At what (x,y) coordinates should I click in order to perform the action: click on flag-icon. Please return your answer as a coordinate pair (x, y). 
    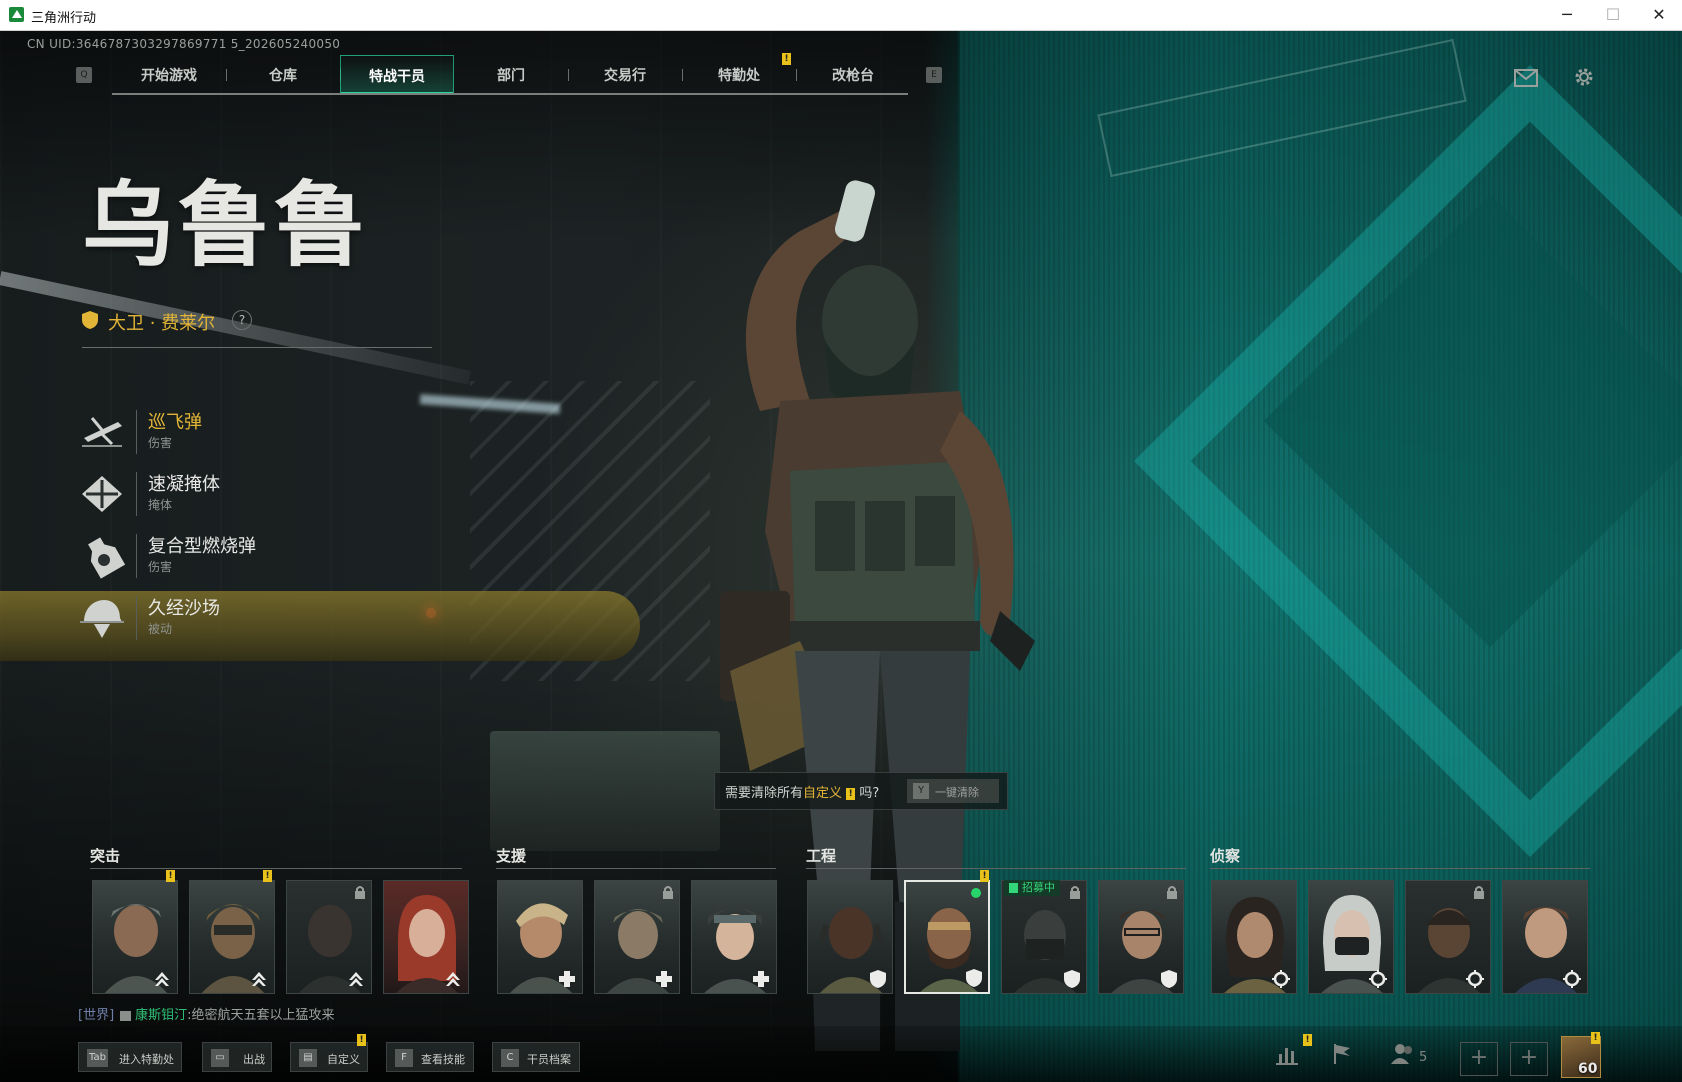
    Looking at the image, I should click on (1342, 1054).